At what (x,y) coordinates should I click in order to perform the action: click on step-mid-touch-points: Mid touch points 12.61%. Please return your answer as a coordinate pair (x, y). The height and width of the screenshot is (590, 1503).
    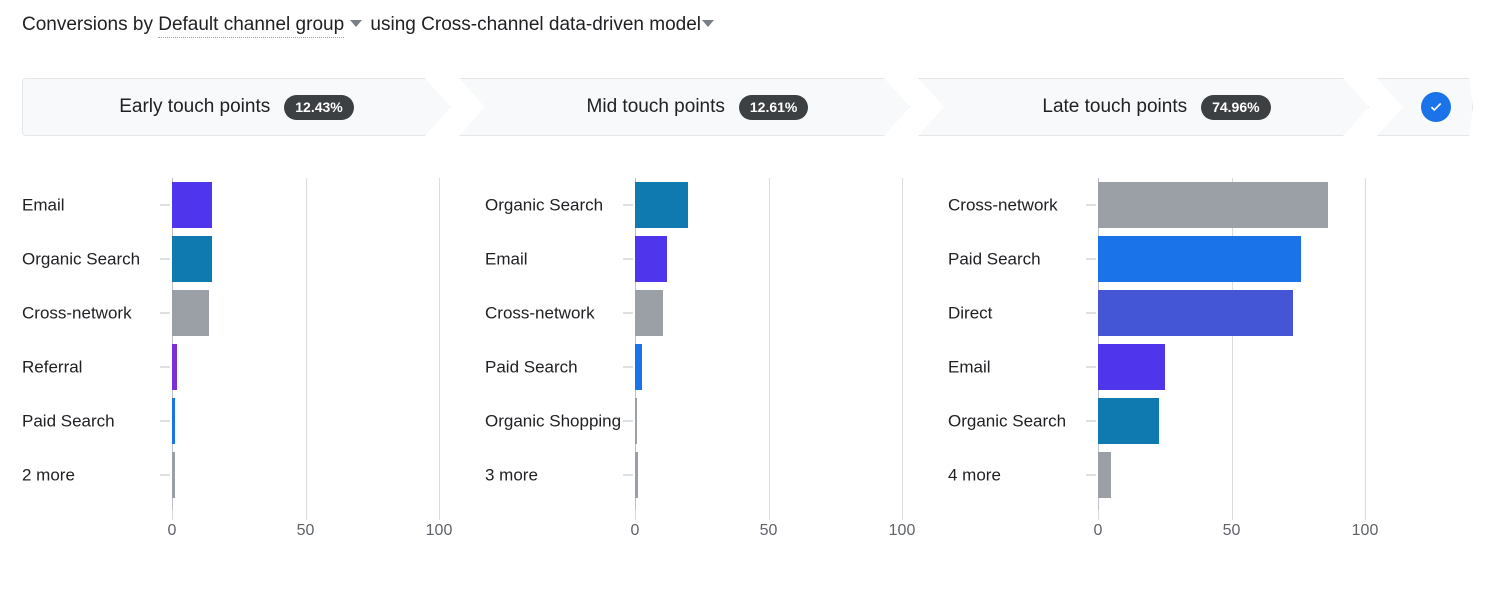
    Looking at the image, I should click on (684, 107).